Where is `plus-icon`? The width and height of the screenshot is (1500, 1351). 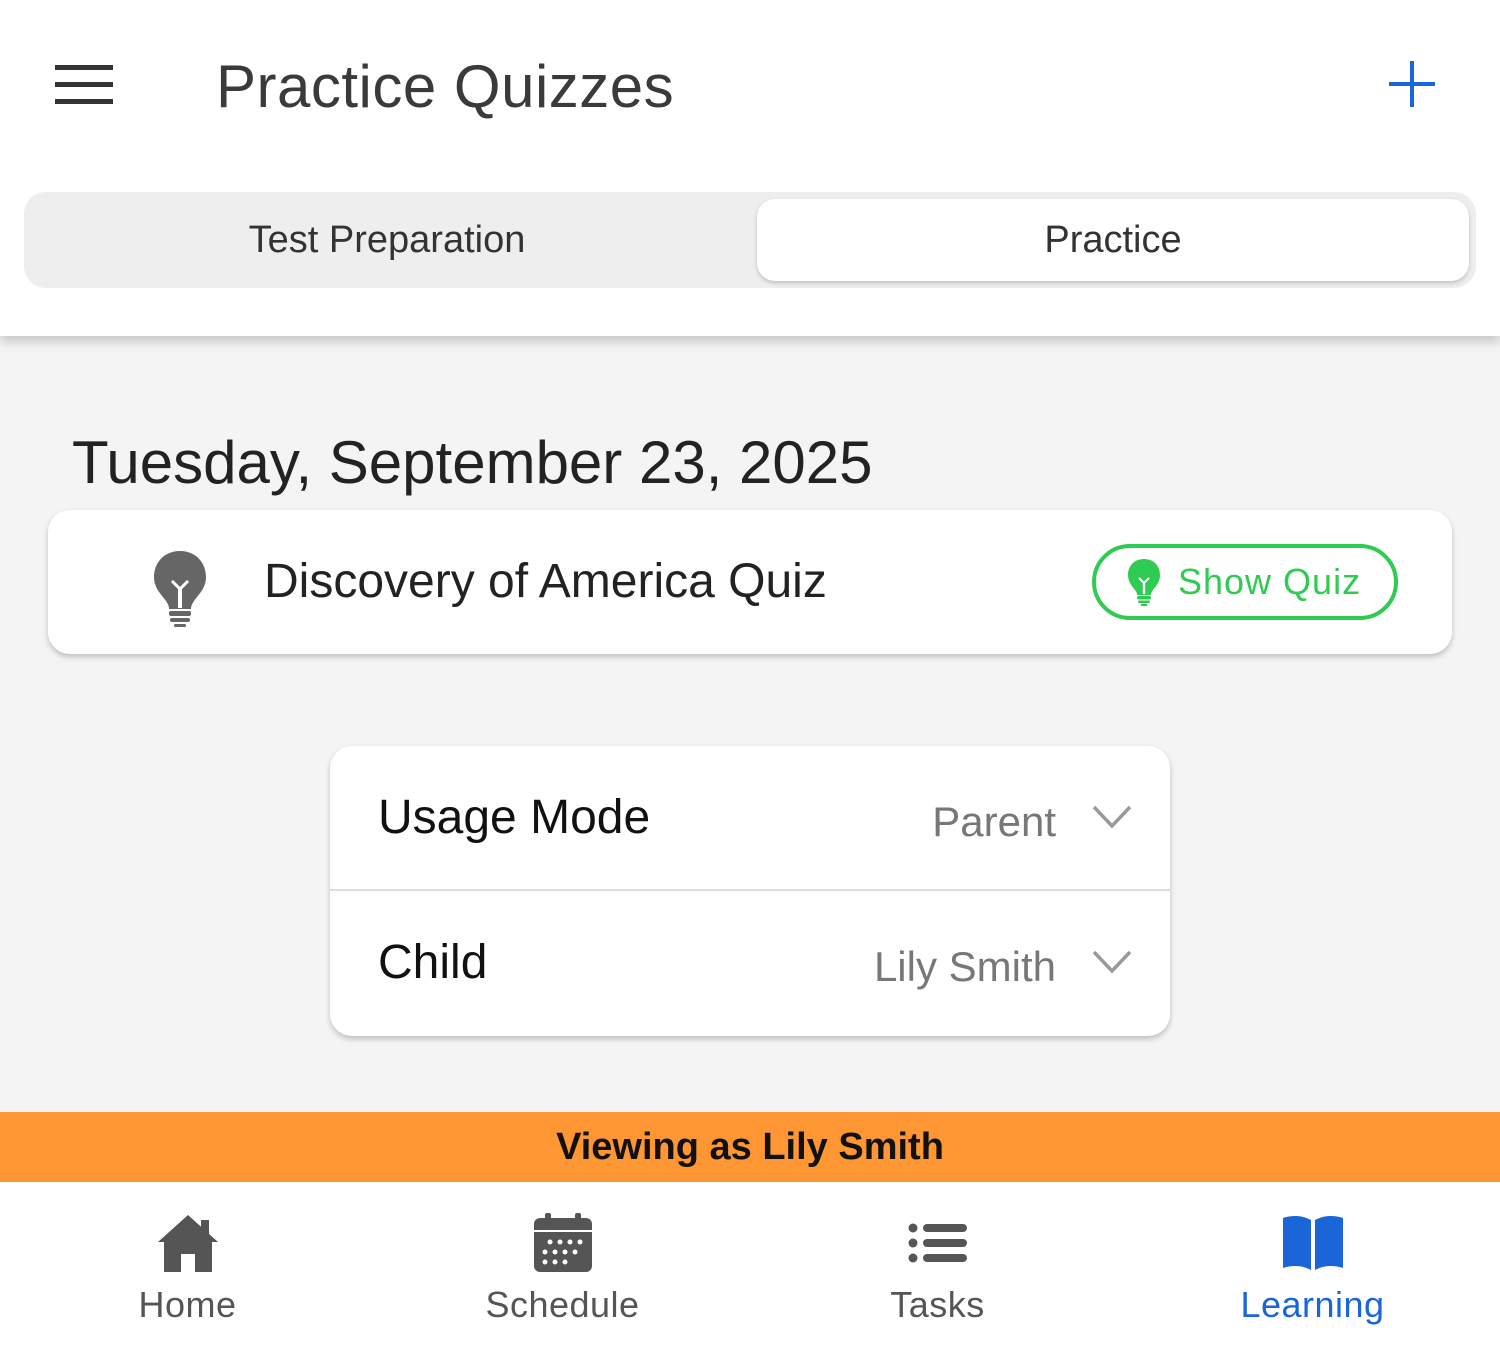
plus-icon is located at coordinates (1412, 84).